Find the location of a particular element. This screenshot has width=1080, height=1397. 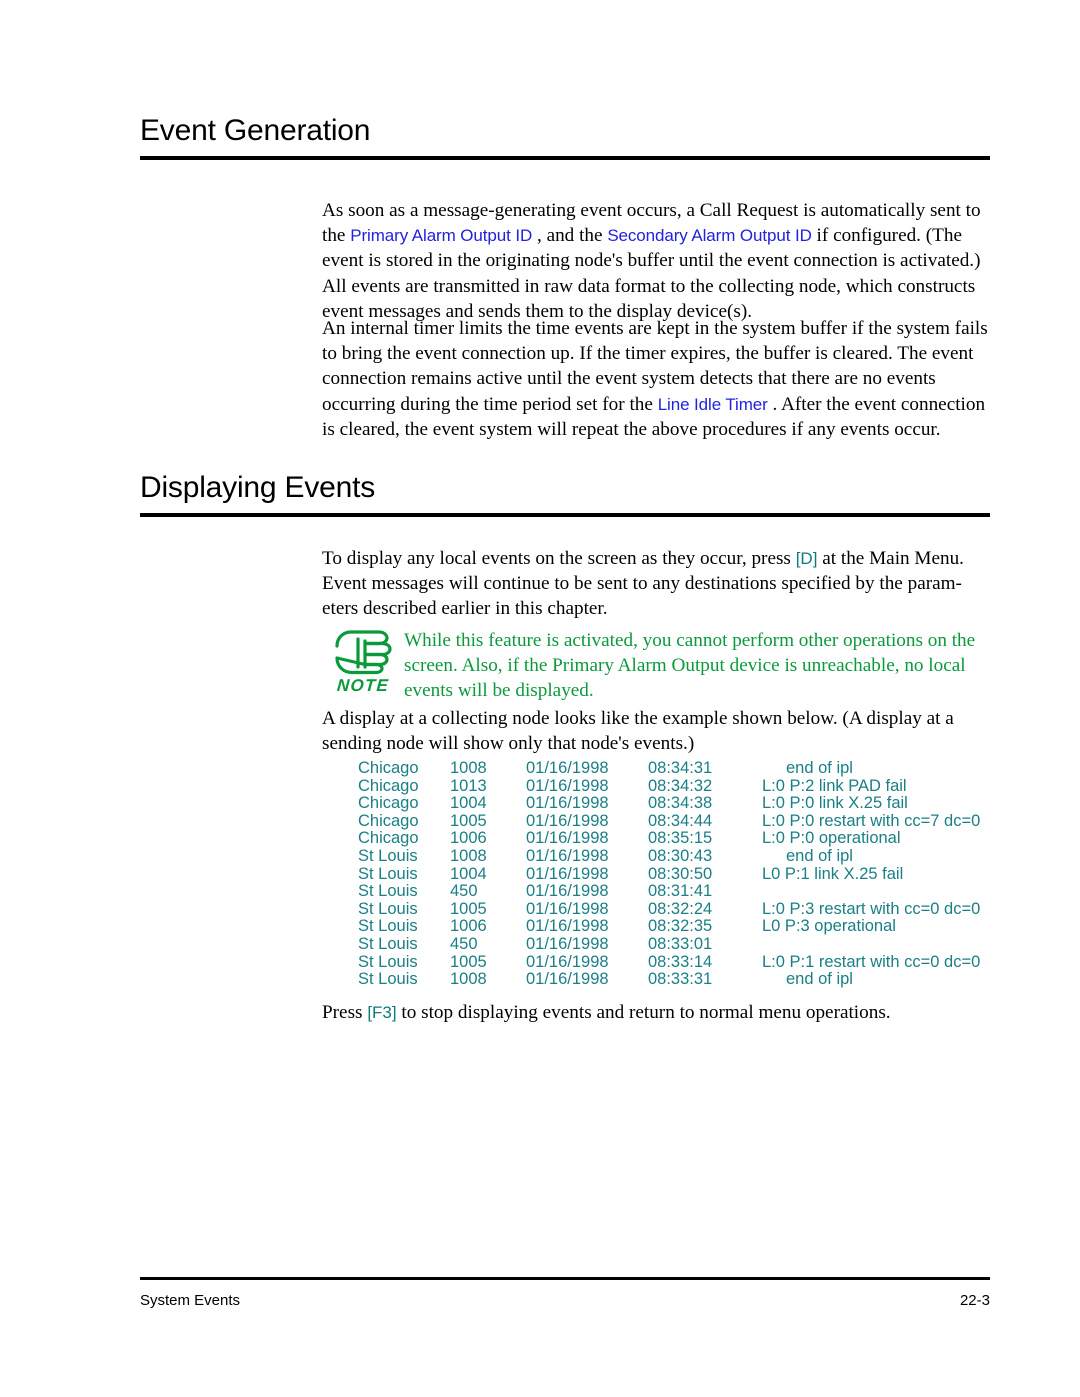

section-event-generation: Event Generation is located at coordinates (565, 137).